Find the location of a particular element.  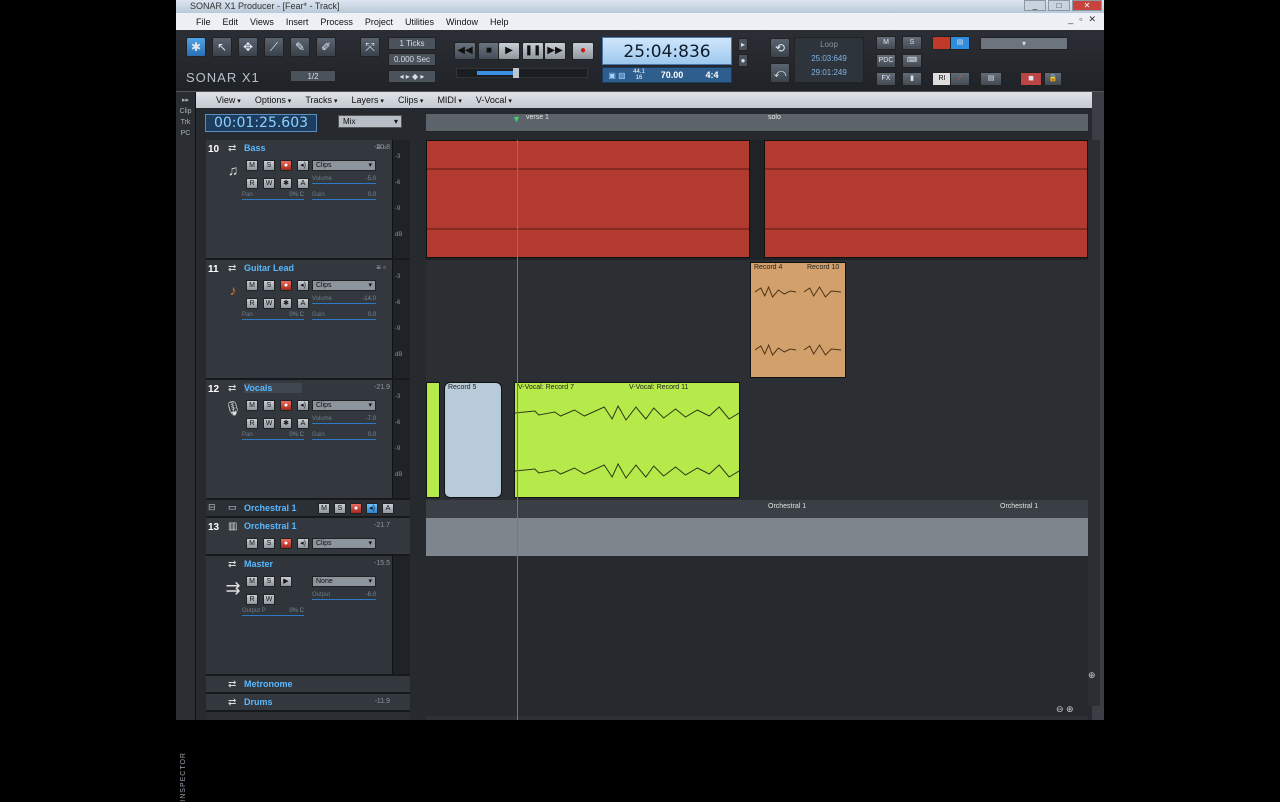

minimize-button: _ is located at coordinates (1035, 5).